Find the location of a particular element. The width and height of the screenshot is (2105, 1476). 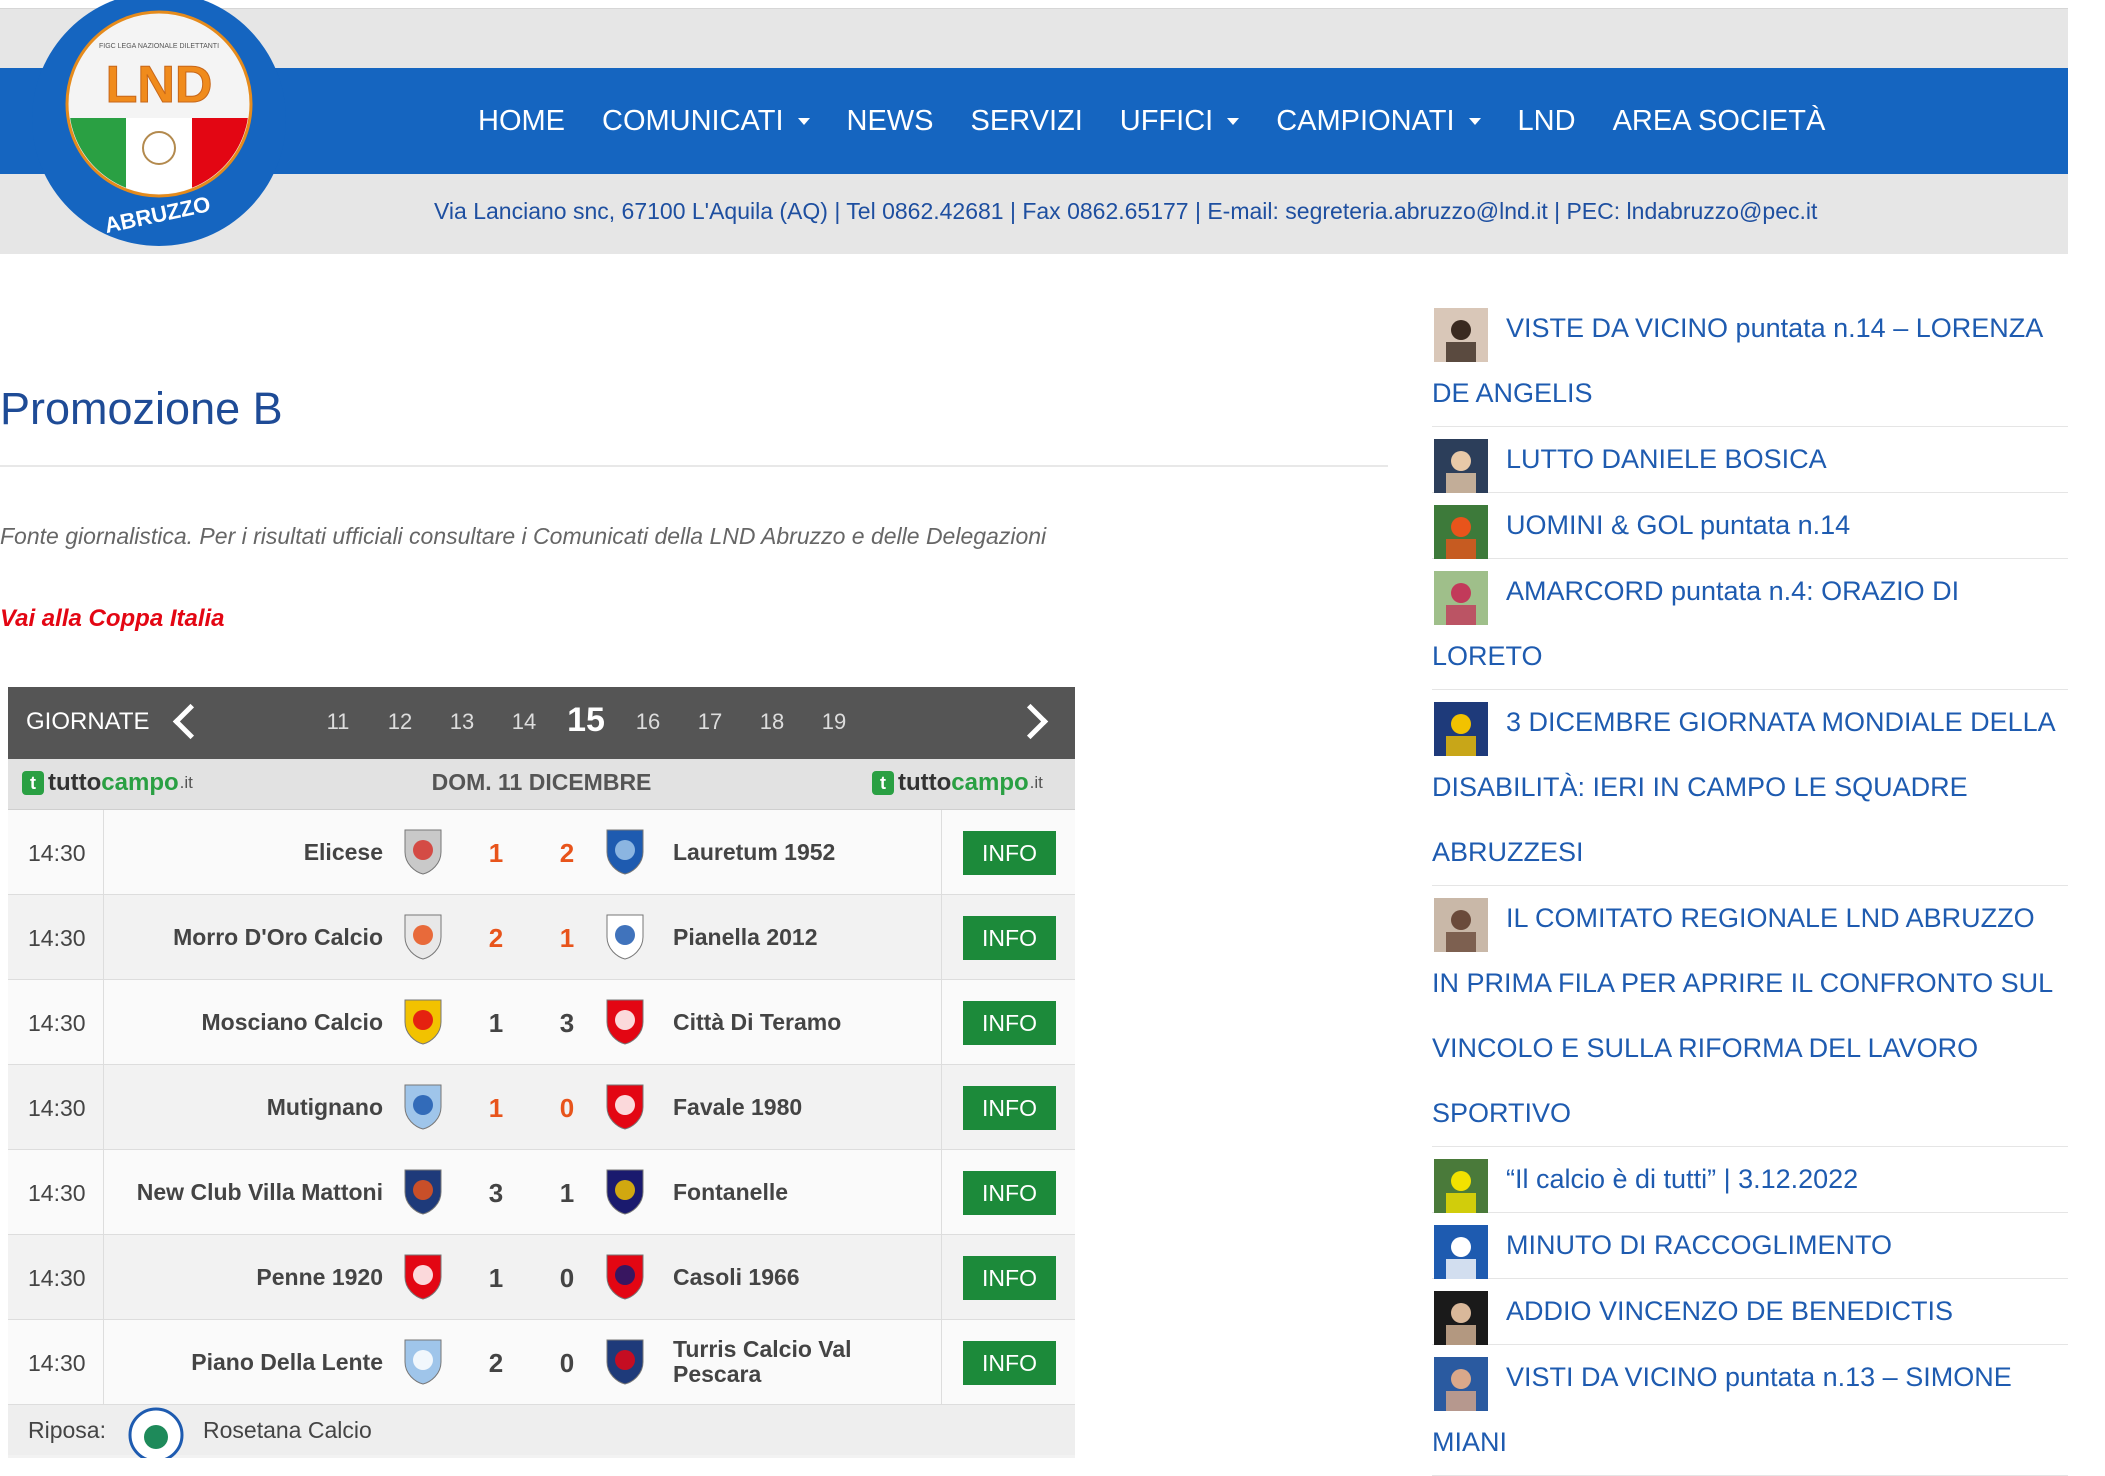

away-team: Favale 1980 is located at coordinates (738, 1106).